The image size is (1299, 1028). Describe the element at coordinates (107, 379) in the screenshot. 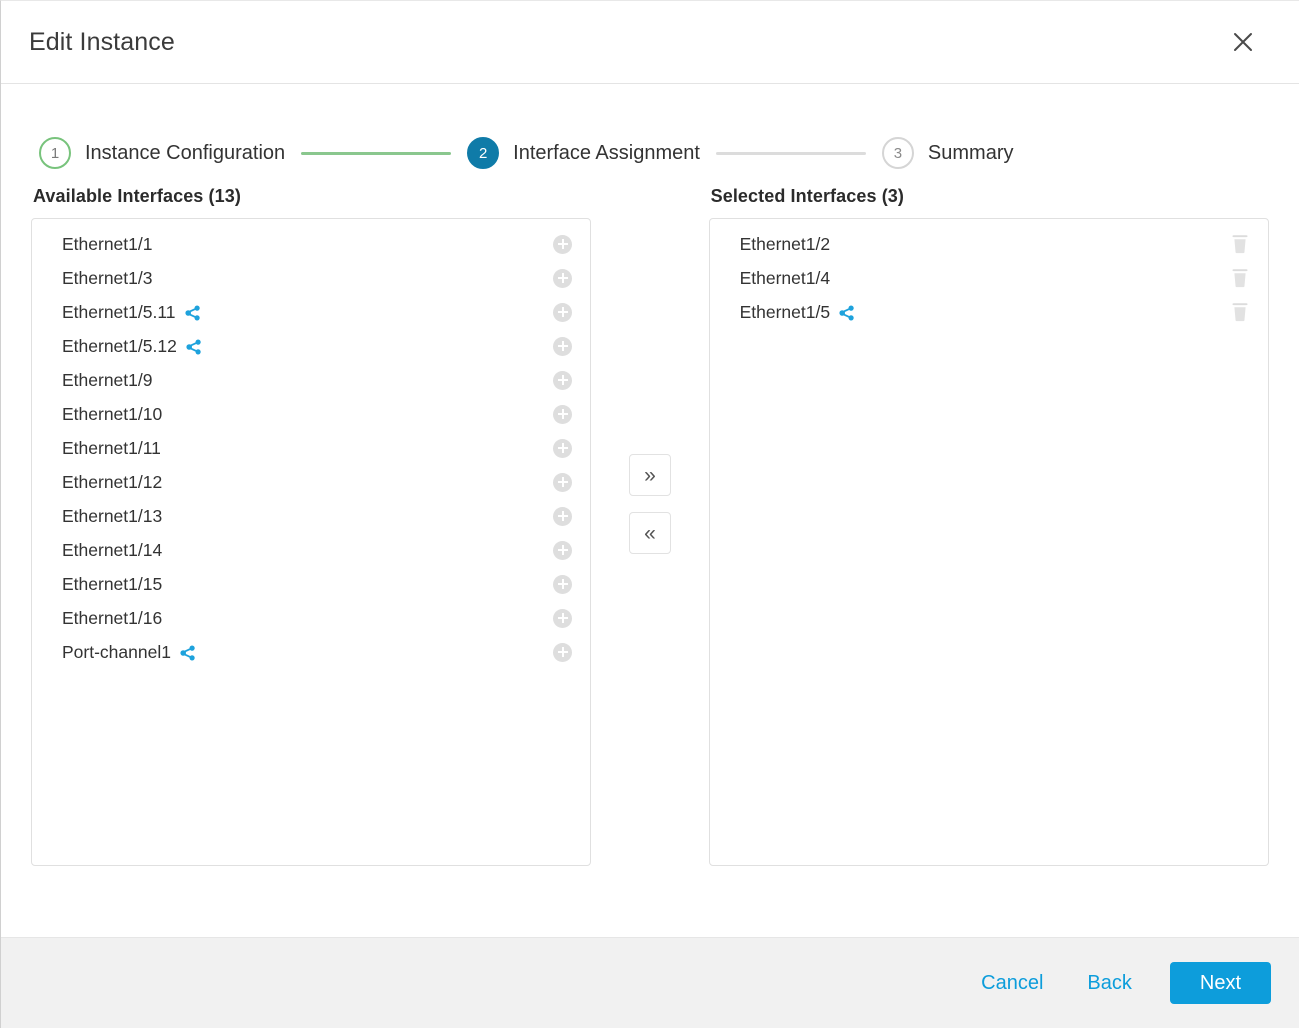

I see `interface-name: Ethernet1/9` at that location.